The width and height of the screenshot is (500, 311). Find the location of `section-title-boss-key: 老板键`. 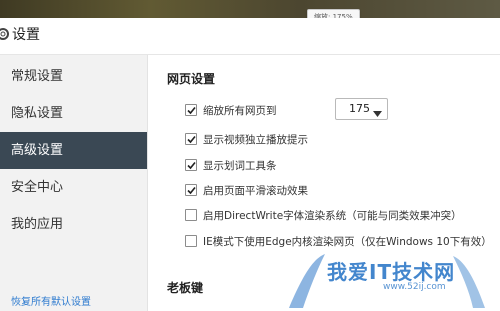

section-title-boss-key: 老板键 is located at coordinates (185, 288).